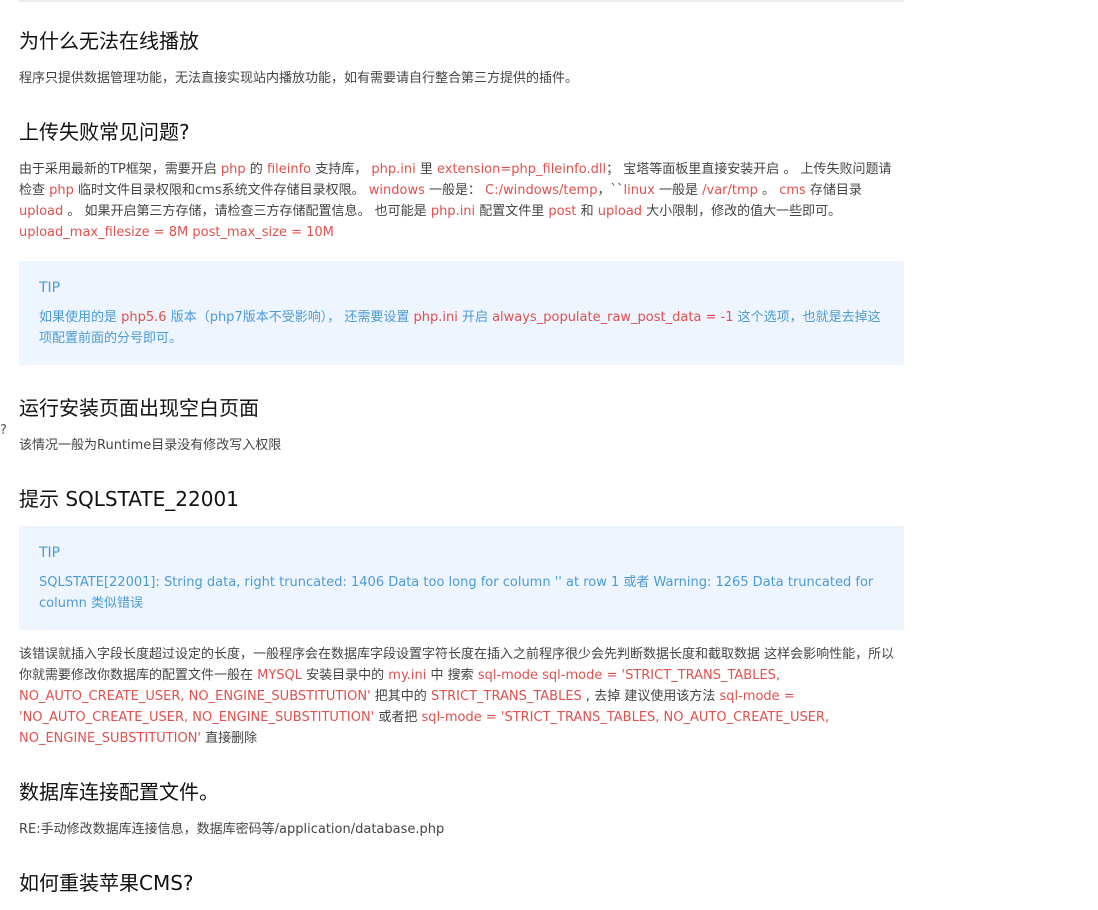  What do you see at coordinates (80, 317) in the screenshot?
I see `text: 如果使用的是` at bounding box center [80, 317].